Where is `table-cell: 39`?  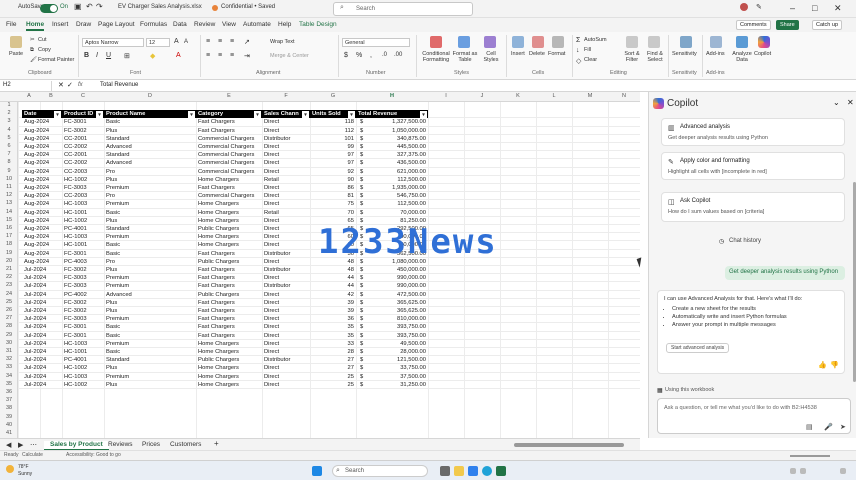 table-cell: 39 is located at coordinates (333, 303).